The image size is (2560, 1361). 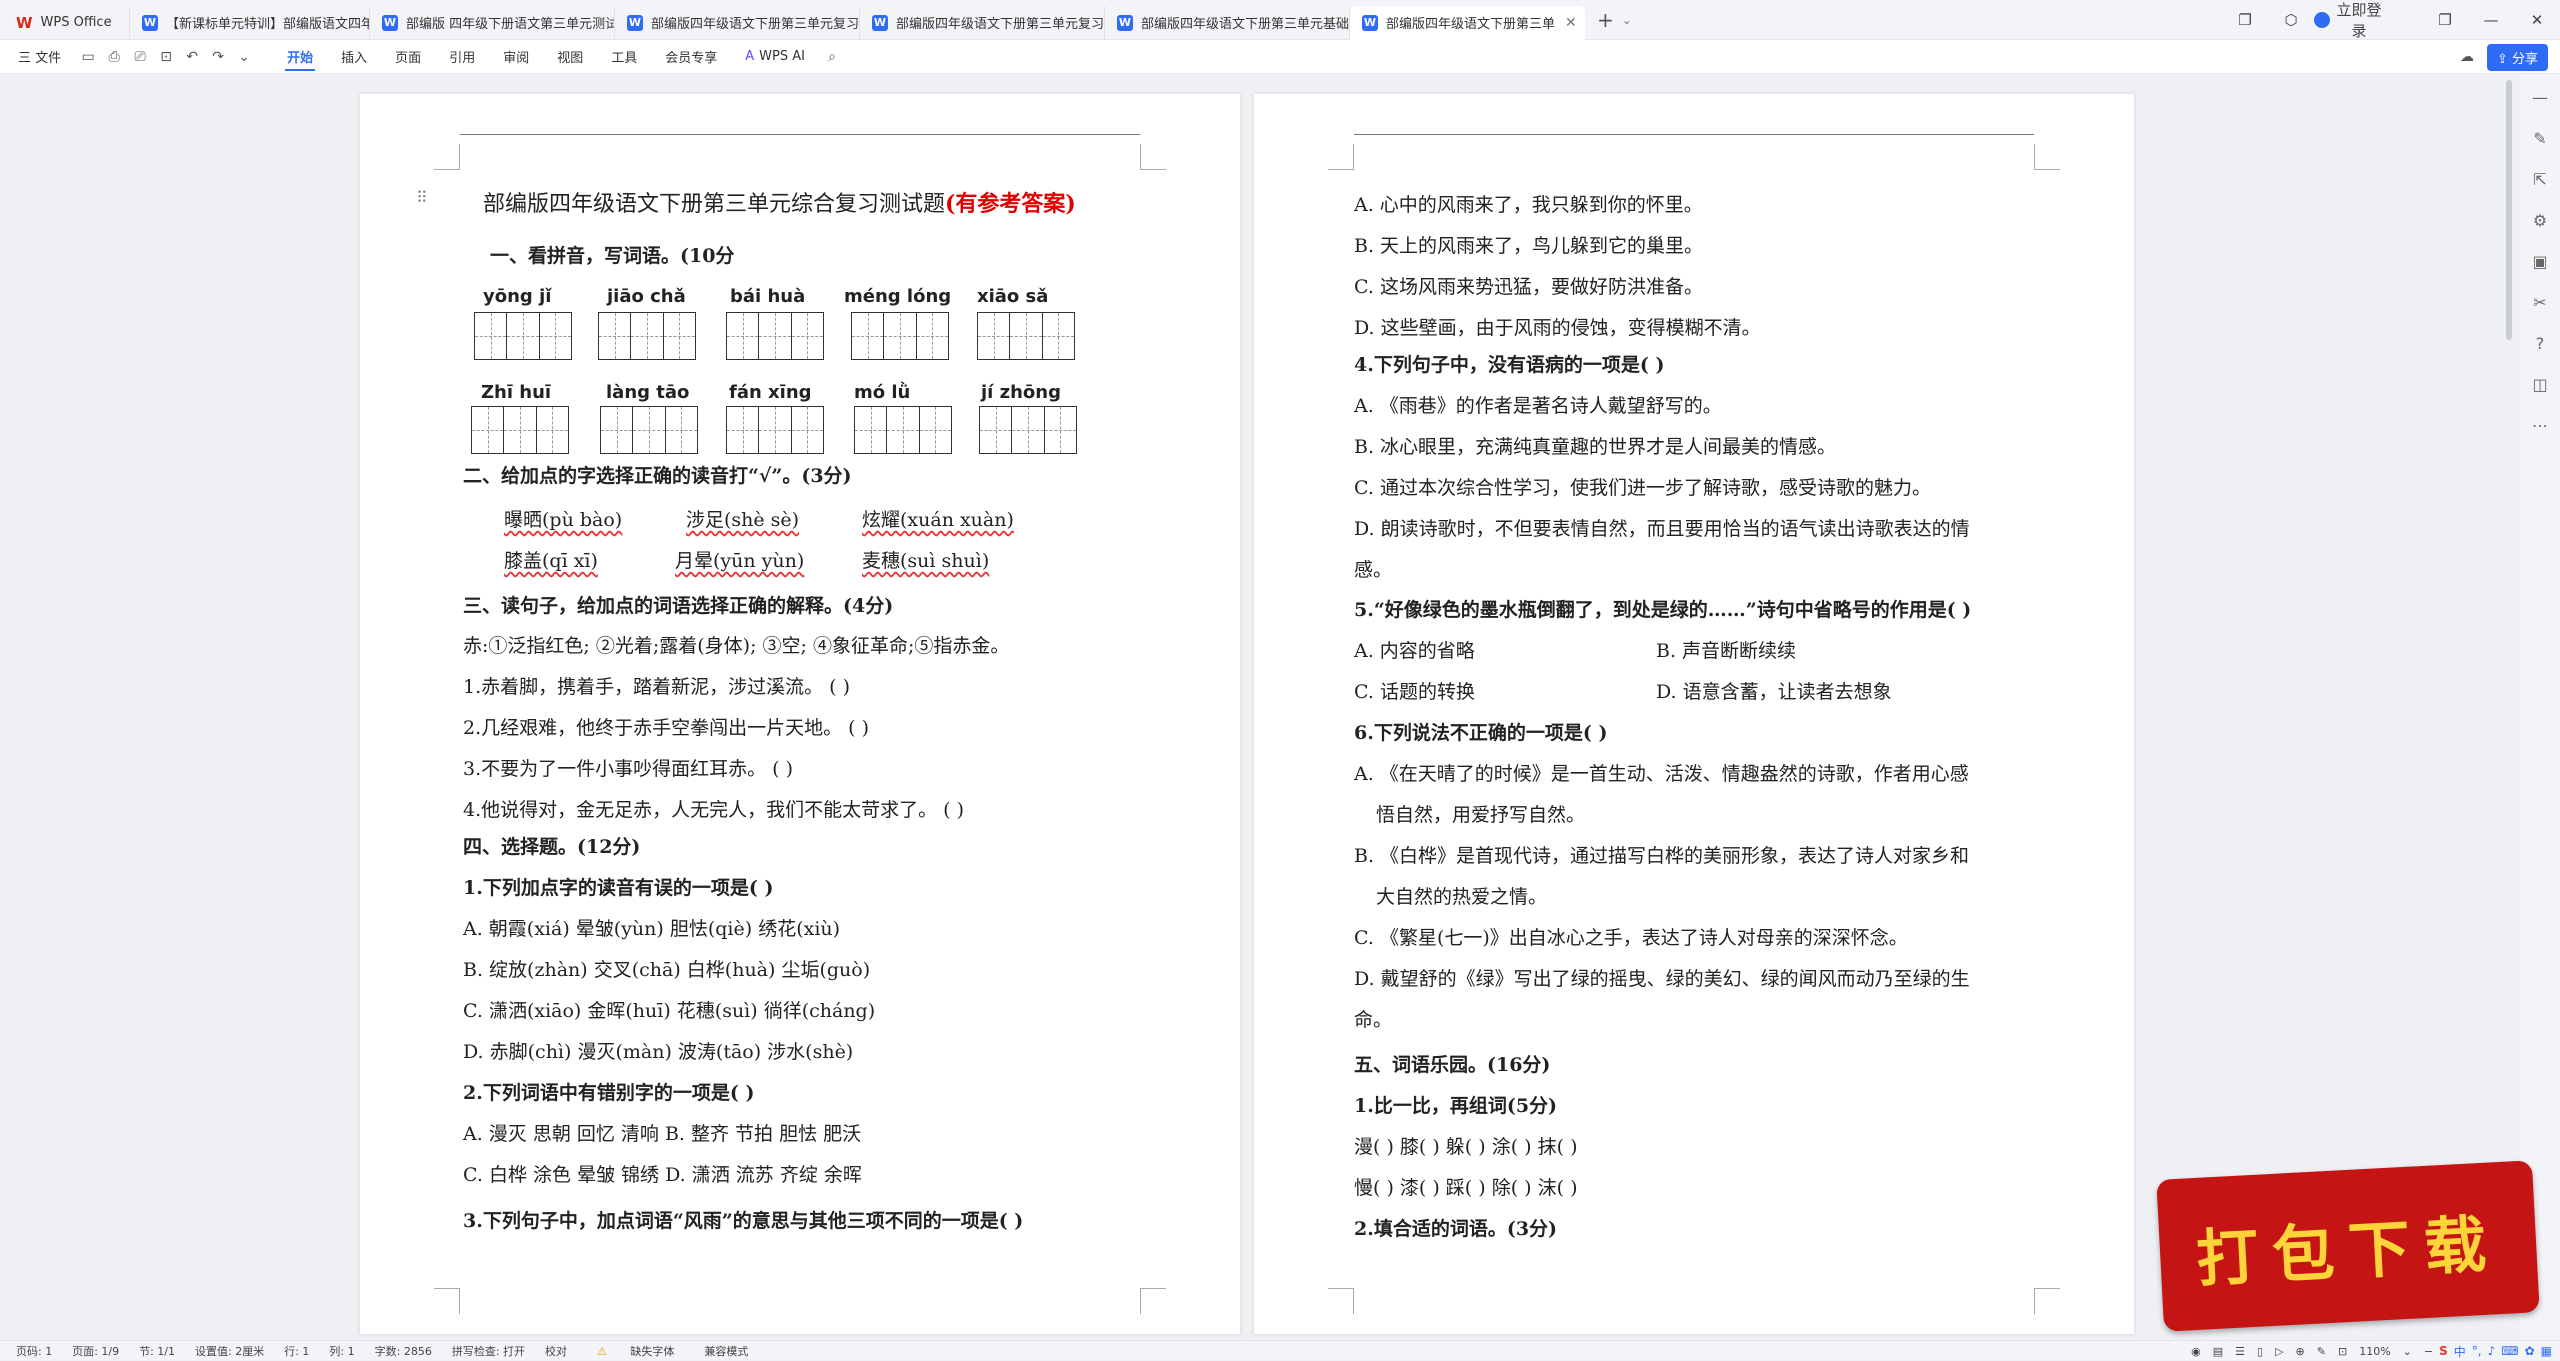 What do you see at coordinates (2491, 20) in the screenshot?
I see `minimize-icon: —` at bounding box center [2491, 20].